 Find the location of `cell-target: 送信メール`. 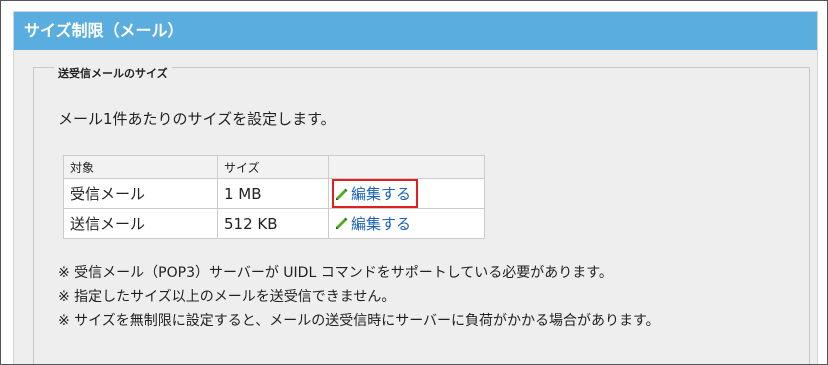

cell-target: 送信メール is located at coordinates (140, 223).